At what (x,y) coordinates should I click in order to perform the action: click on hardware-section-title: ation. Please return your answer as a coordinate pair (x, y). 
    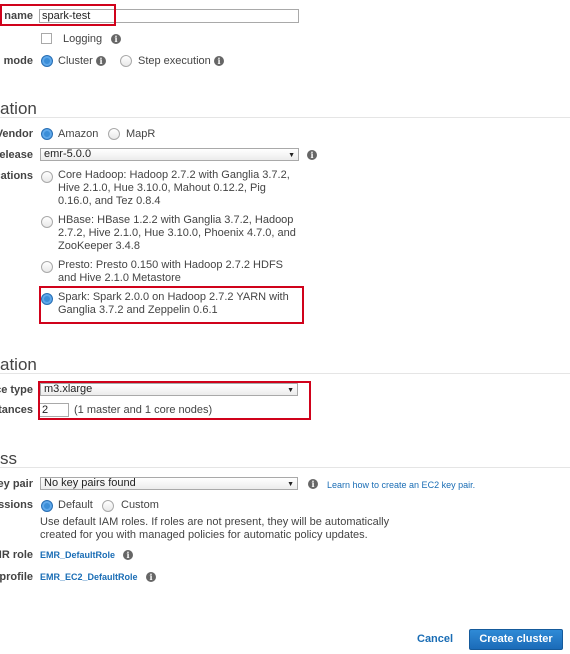
    Looking at the image, I should click on (18, 364).